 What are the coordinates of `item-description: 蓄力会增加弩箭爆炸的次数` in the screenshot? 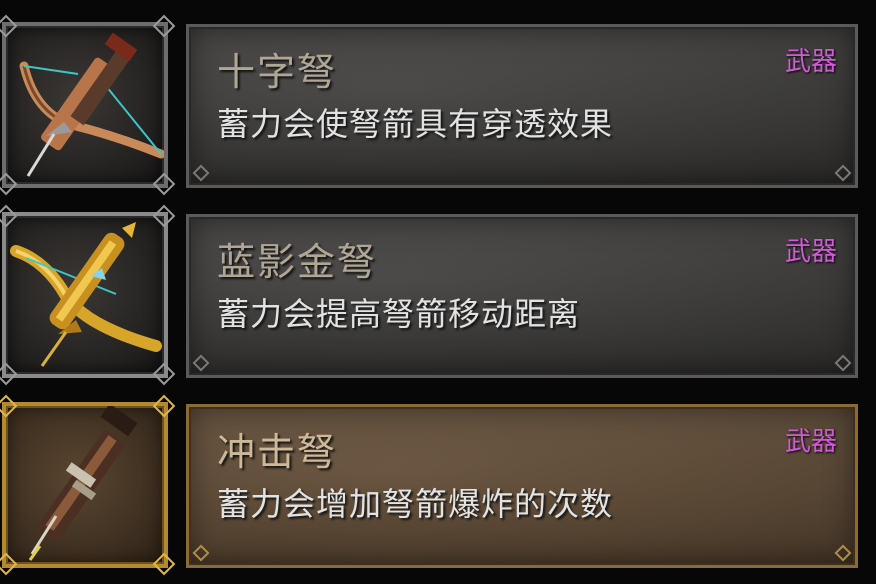 It's located at (415, 504).